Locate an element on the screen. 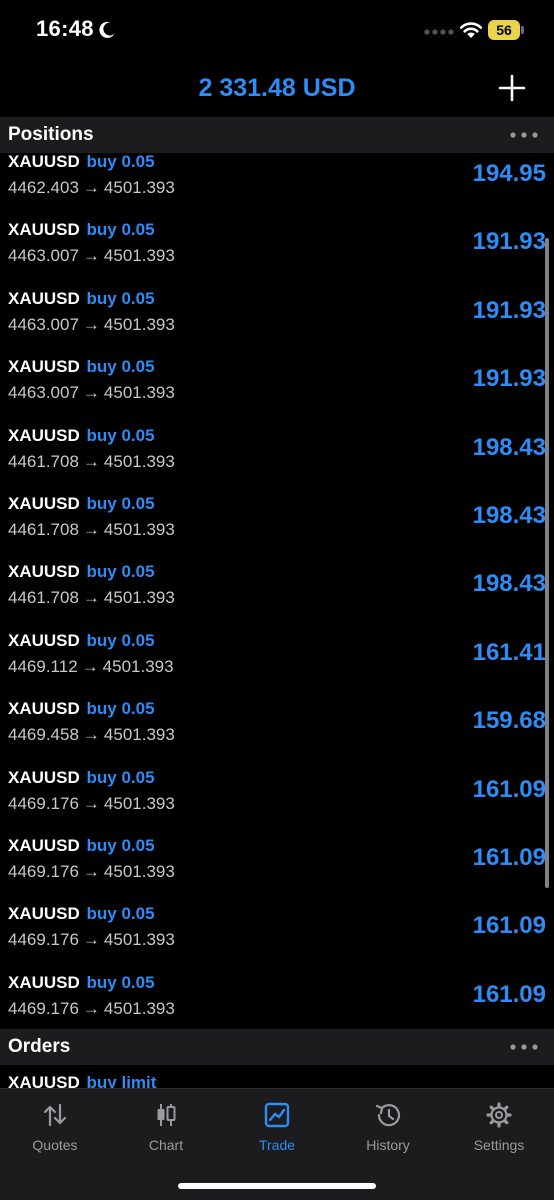  tab-label: History is located at coordinates (388, 1145).